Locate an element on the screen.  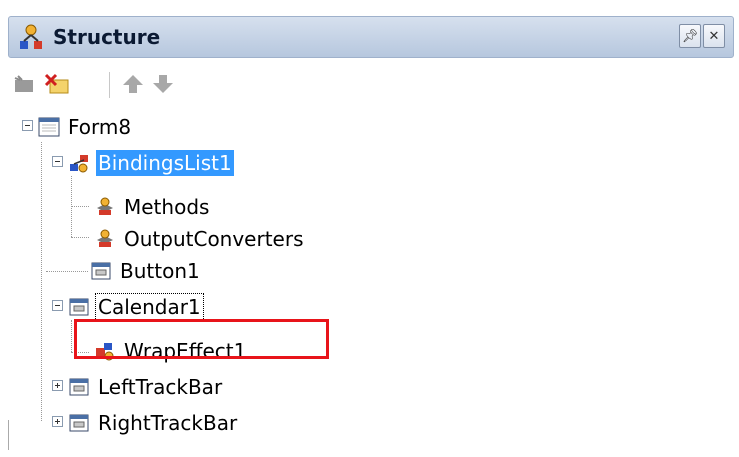
tree-item-label: BindingsList1 is located at coordinates (165, 163).